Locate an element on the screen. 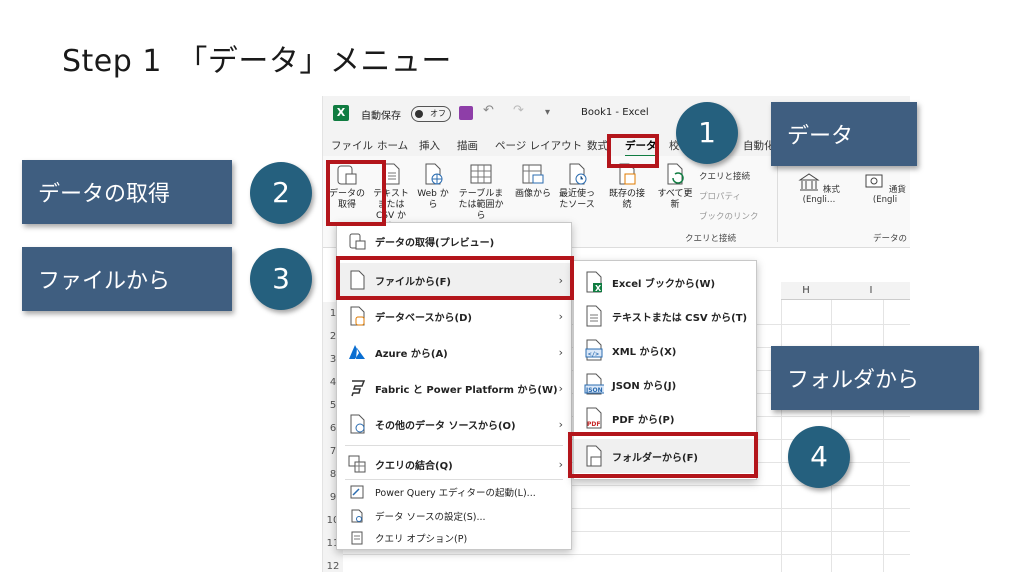 The width and height of the screenshot is (1024, 576). web-icon is located at coordinates (434, 174).